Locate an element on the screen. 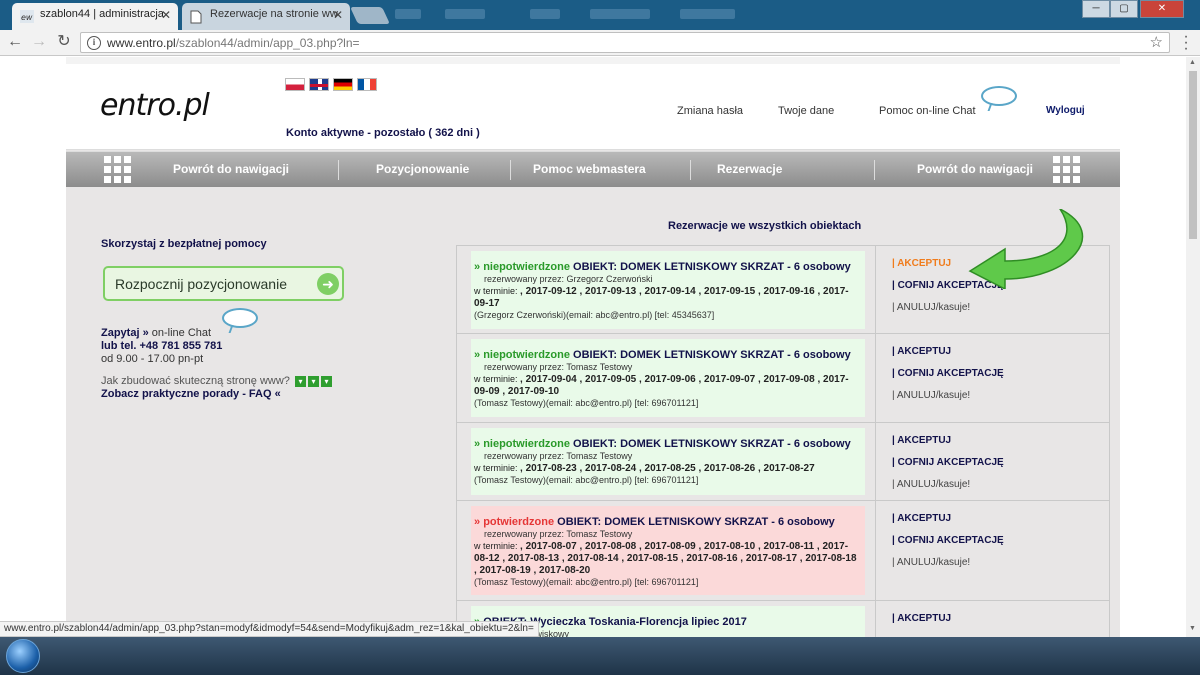 The height and width of the screenshot is (675, 1200). info-icon: i is located at coordinates (94, 43).